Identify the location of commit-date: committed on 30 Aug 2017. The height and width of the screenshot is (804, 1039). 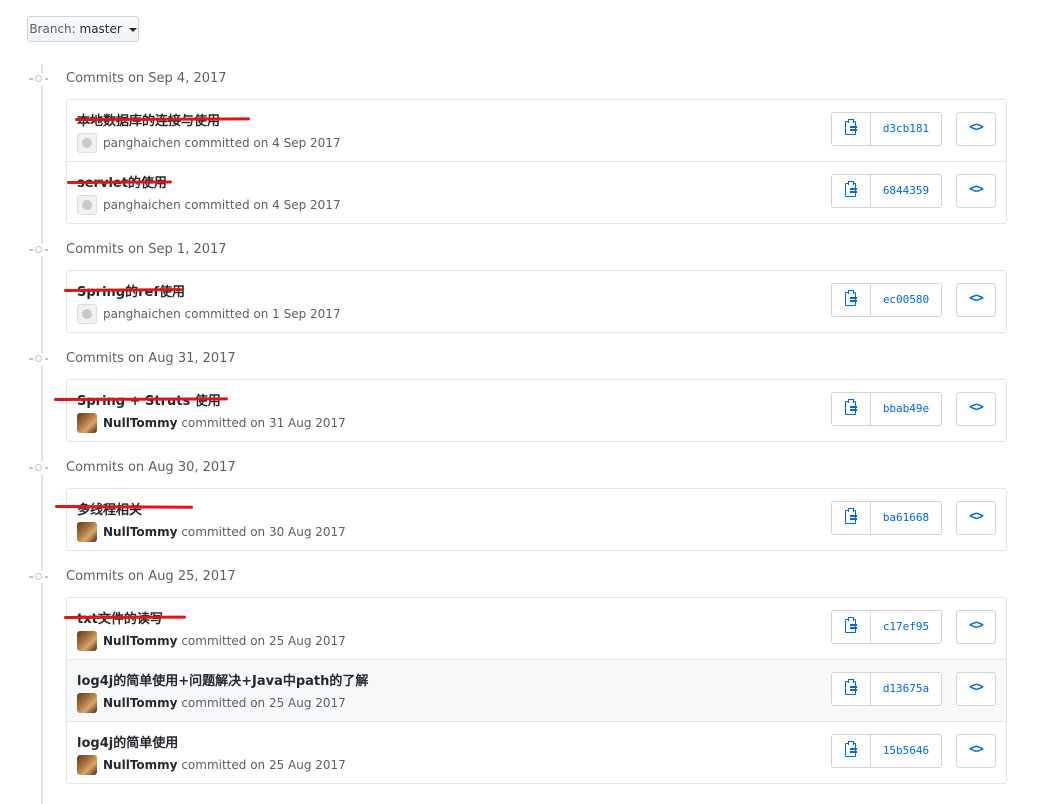
(263, 532).